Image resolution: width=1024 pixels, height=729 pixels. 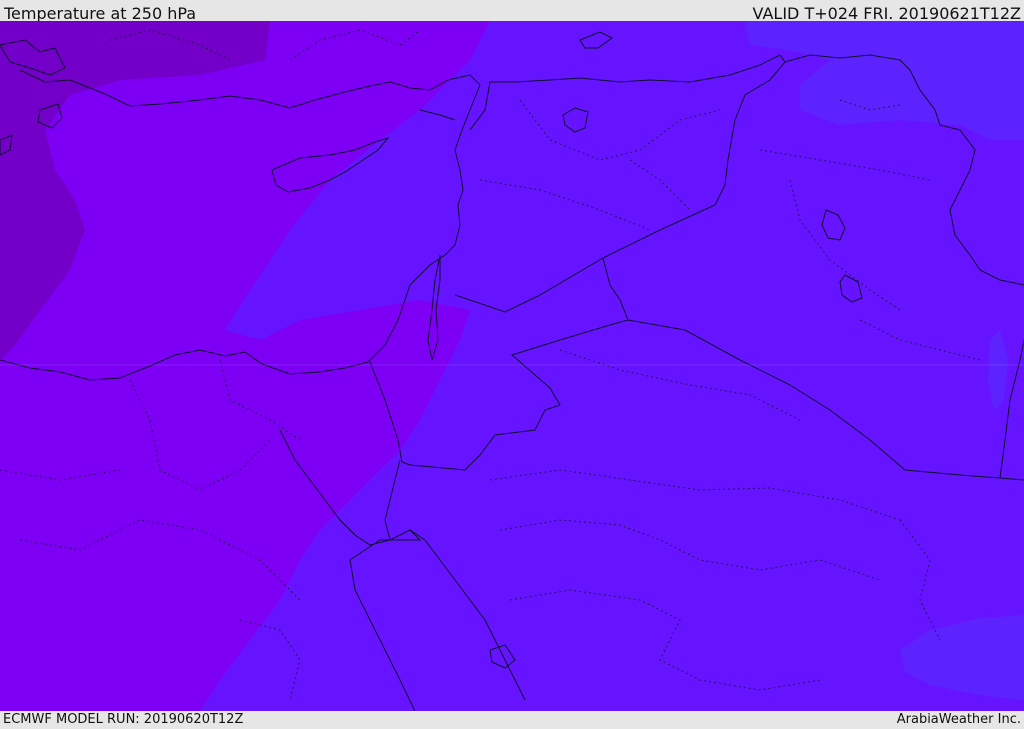 What do you see at coordinates (123, 719) in the screenshot?
I see `model-run-label: ECMWF MODEL RUN: 20190620T12Z` at bounding box center [123, 719].